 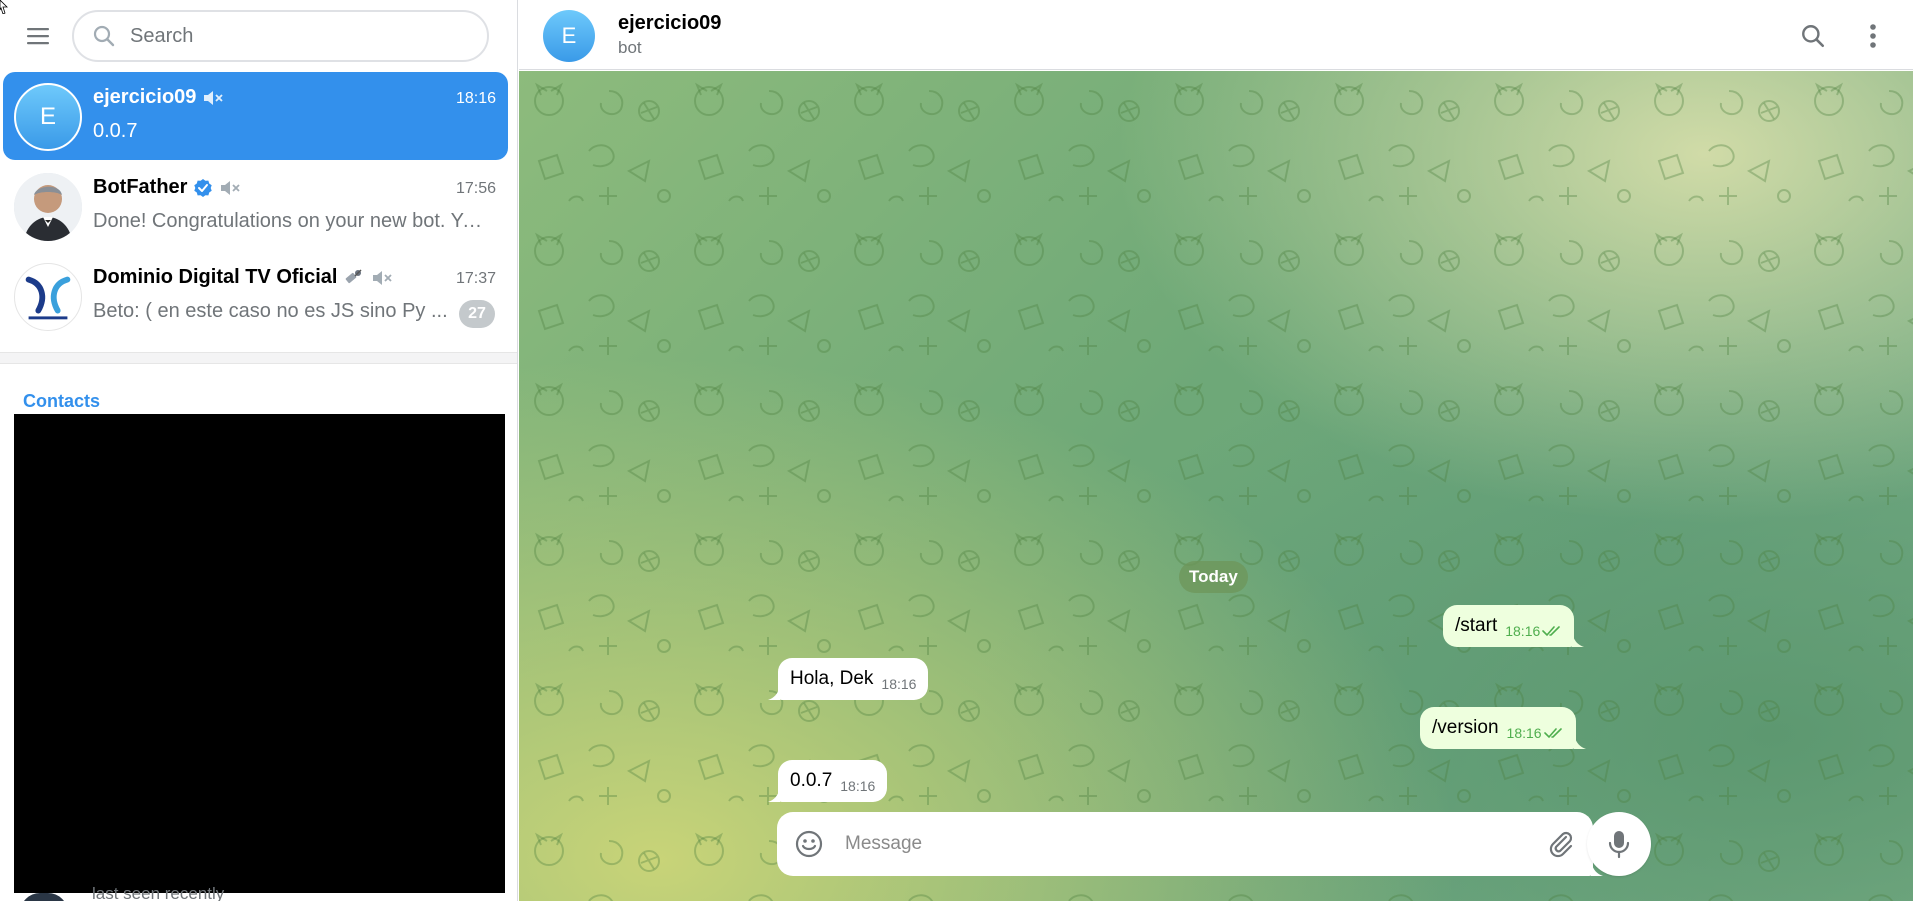 I want to click on search-input, so click(x=295, y=36).